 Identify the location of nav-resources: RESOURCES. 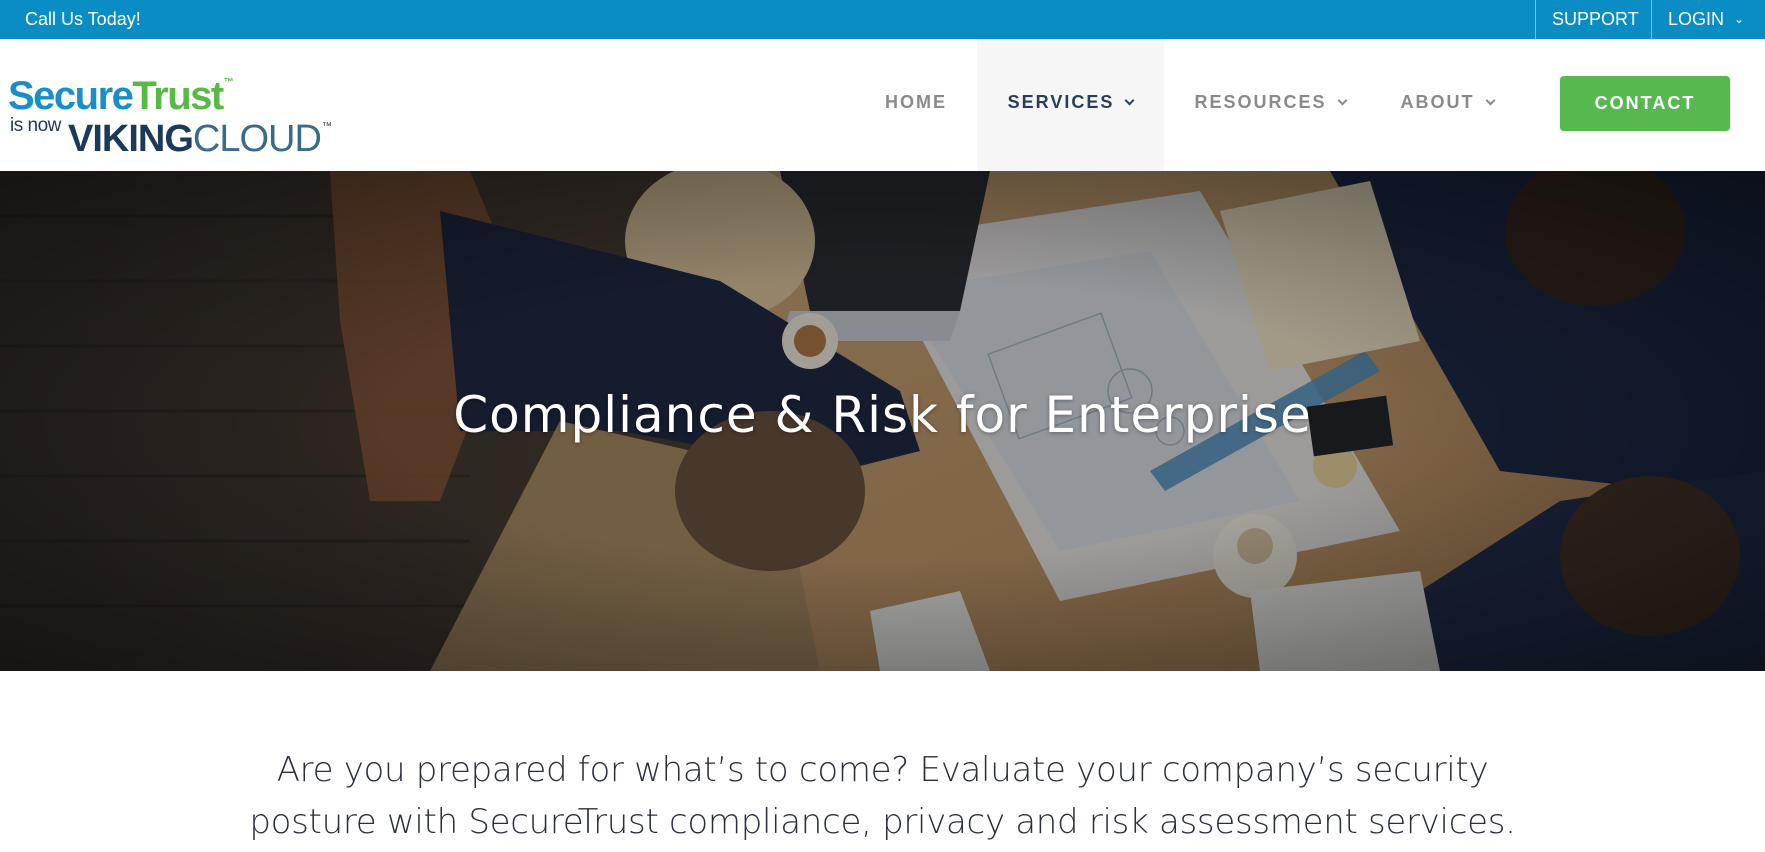
(1270, 105).